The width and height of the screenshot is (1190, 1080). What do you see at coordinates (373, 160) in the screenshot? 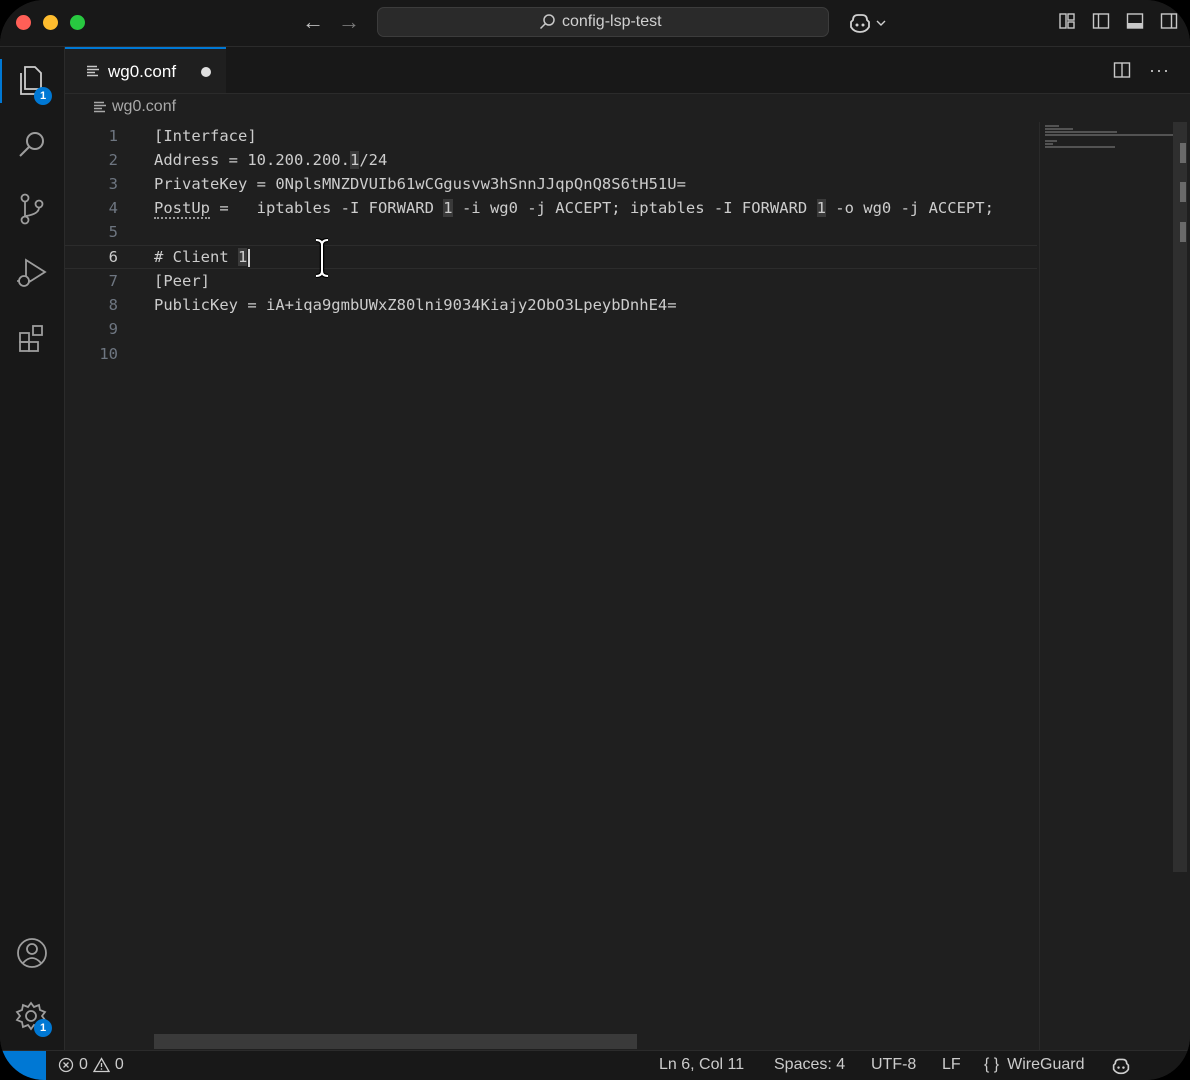
I see `code-token: /24` at bounding box center [373, 160].